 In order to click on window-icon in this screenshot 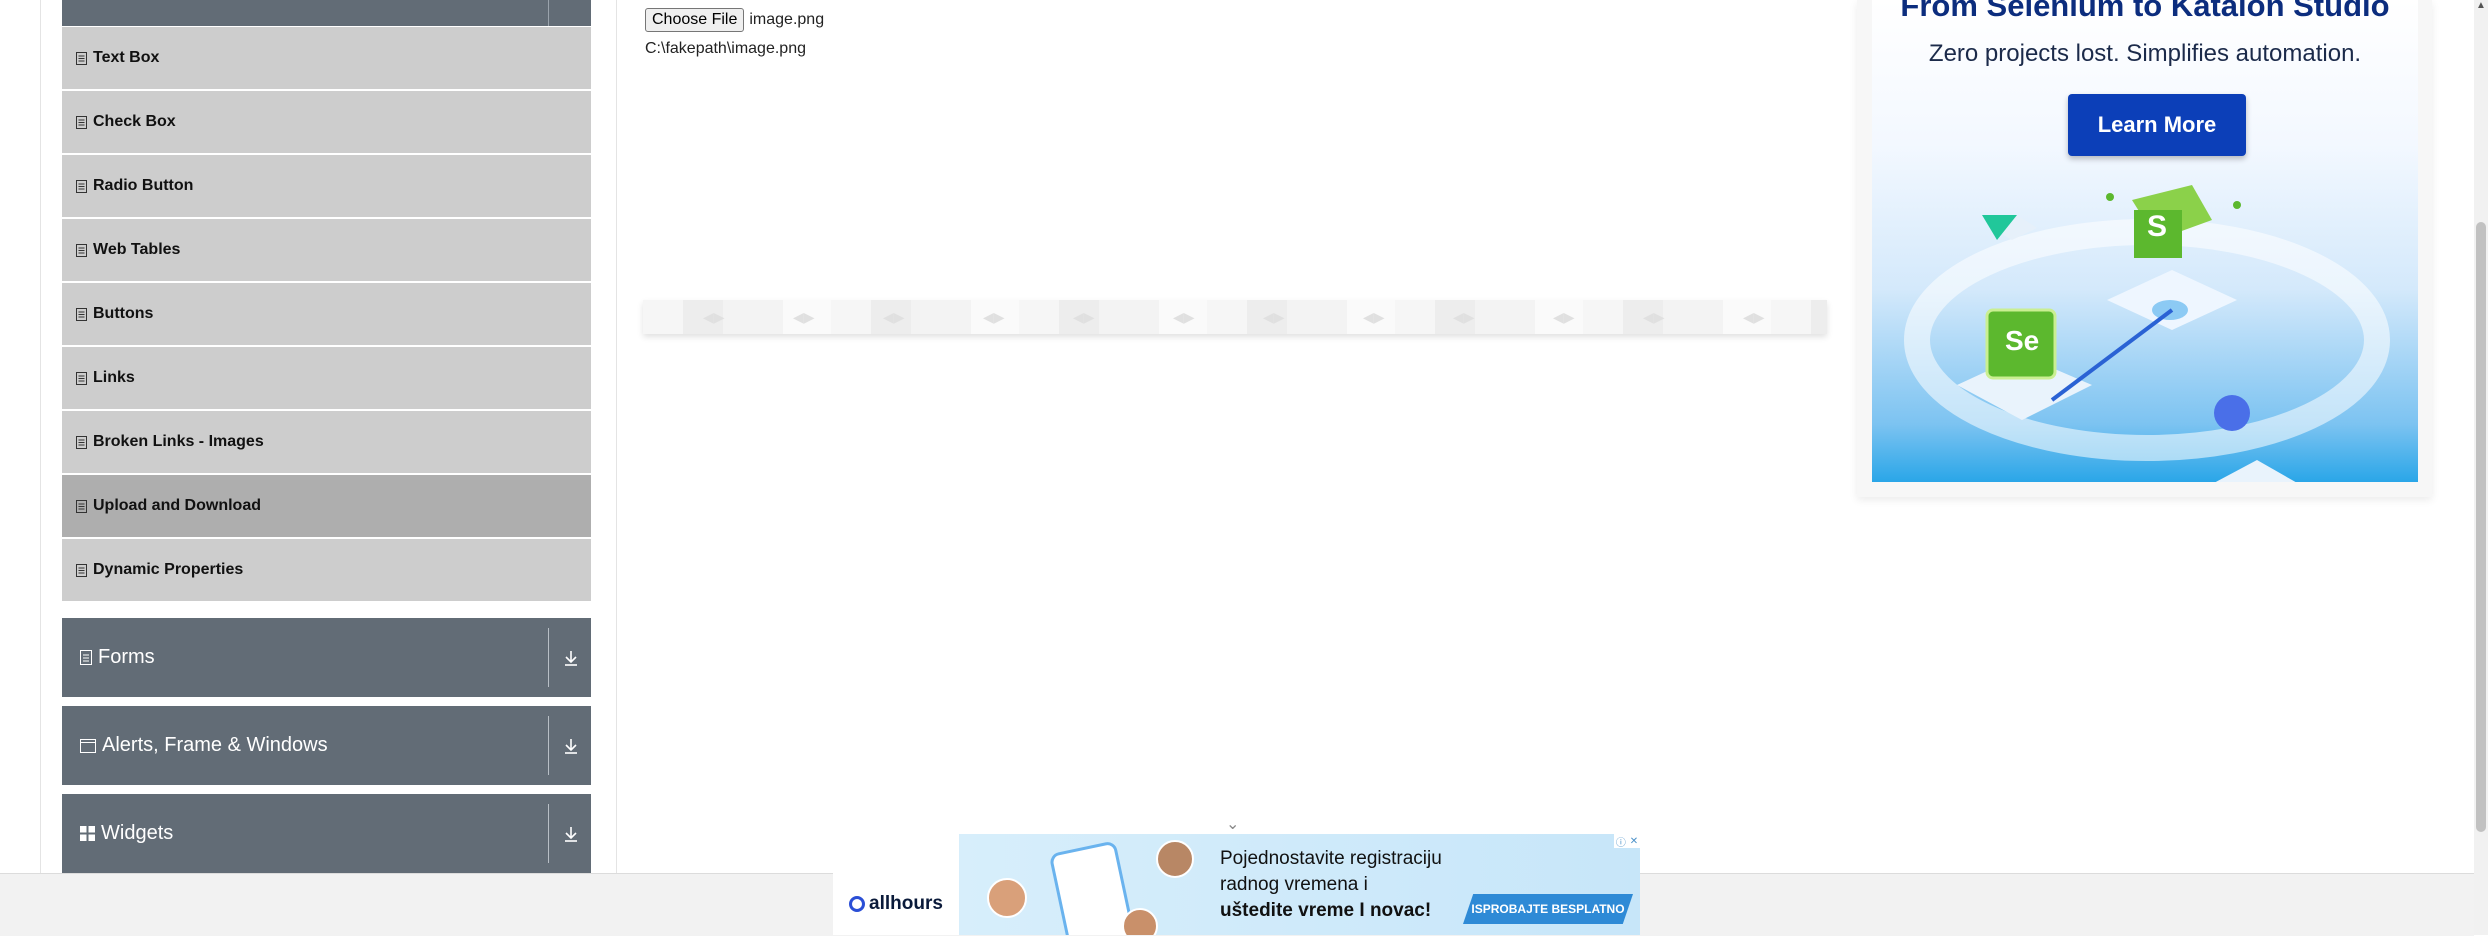, I will do `click(88, 745)`.